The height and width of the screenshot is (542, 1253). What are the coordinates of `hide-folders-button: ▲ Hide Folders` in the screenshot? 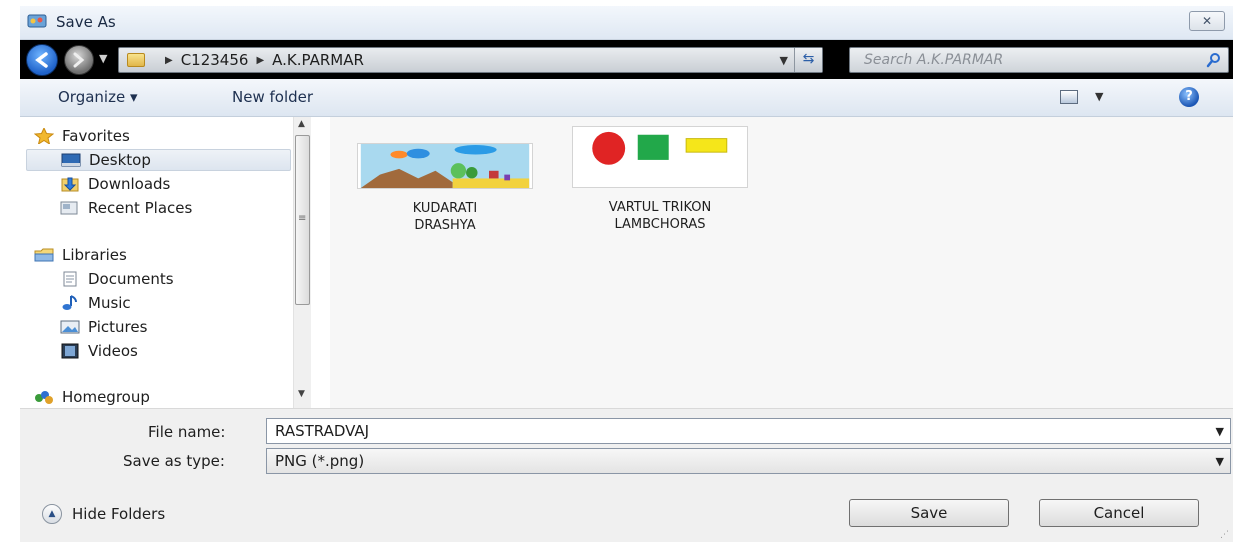 It's located at (103, 514).